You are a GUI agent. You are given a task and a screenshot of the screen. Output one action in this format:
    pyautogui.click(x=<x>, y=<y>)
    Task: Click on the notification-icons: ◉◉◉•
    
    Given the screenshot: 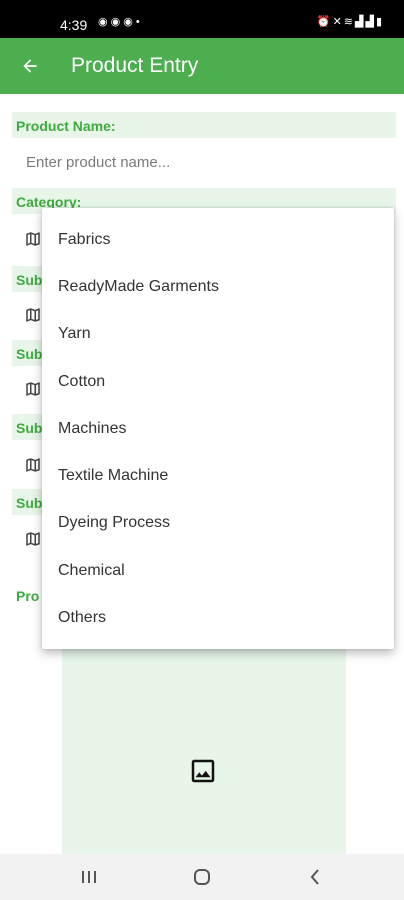 What is the action you would take?
    pyautogui.click(x=120, y=21)
    